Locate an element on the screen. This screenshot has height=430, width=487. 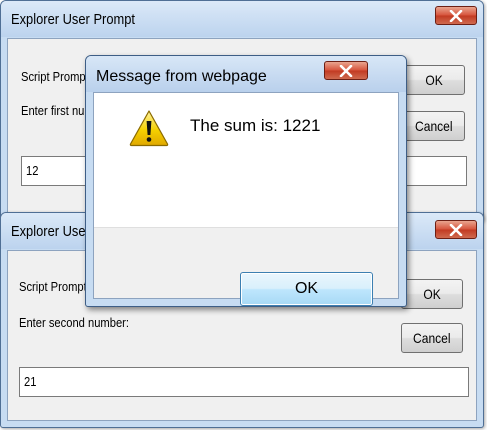
message-text: The sum is: 1221 is located at coordinates (255, 125).